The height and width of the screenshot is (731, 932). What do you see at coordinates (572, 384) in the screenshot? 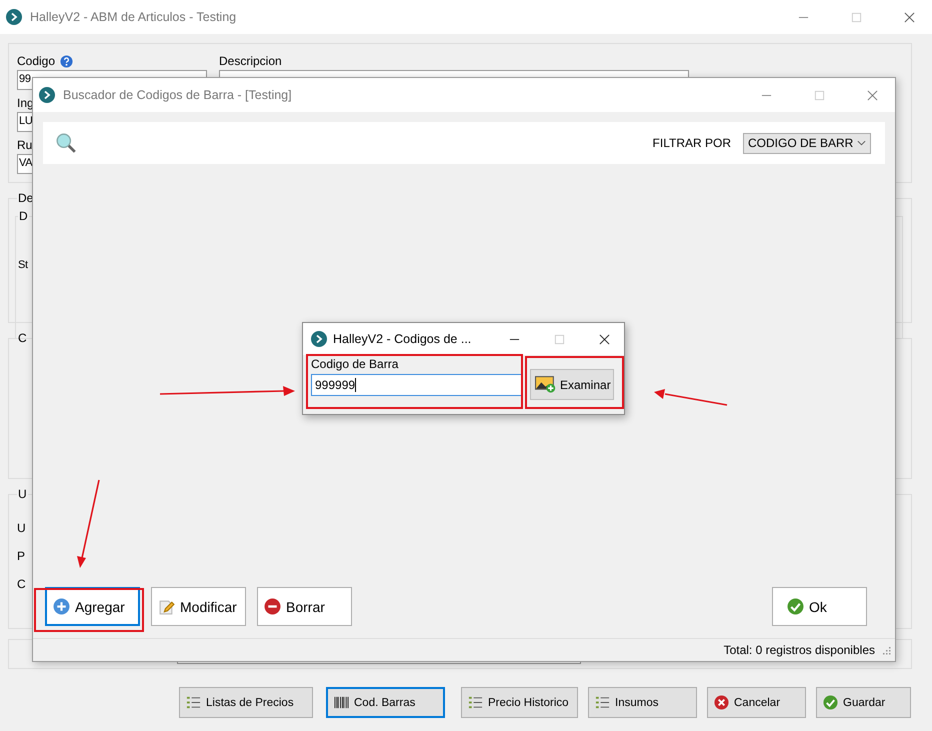
I see `browse-button: Examinar` at bounding box center [572, 384].